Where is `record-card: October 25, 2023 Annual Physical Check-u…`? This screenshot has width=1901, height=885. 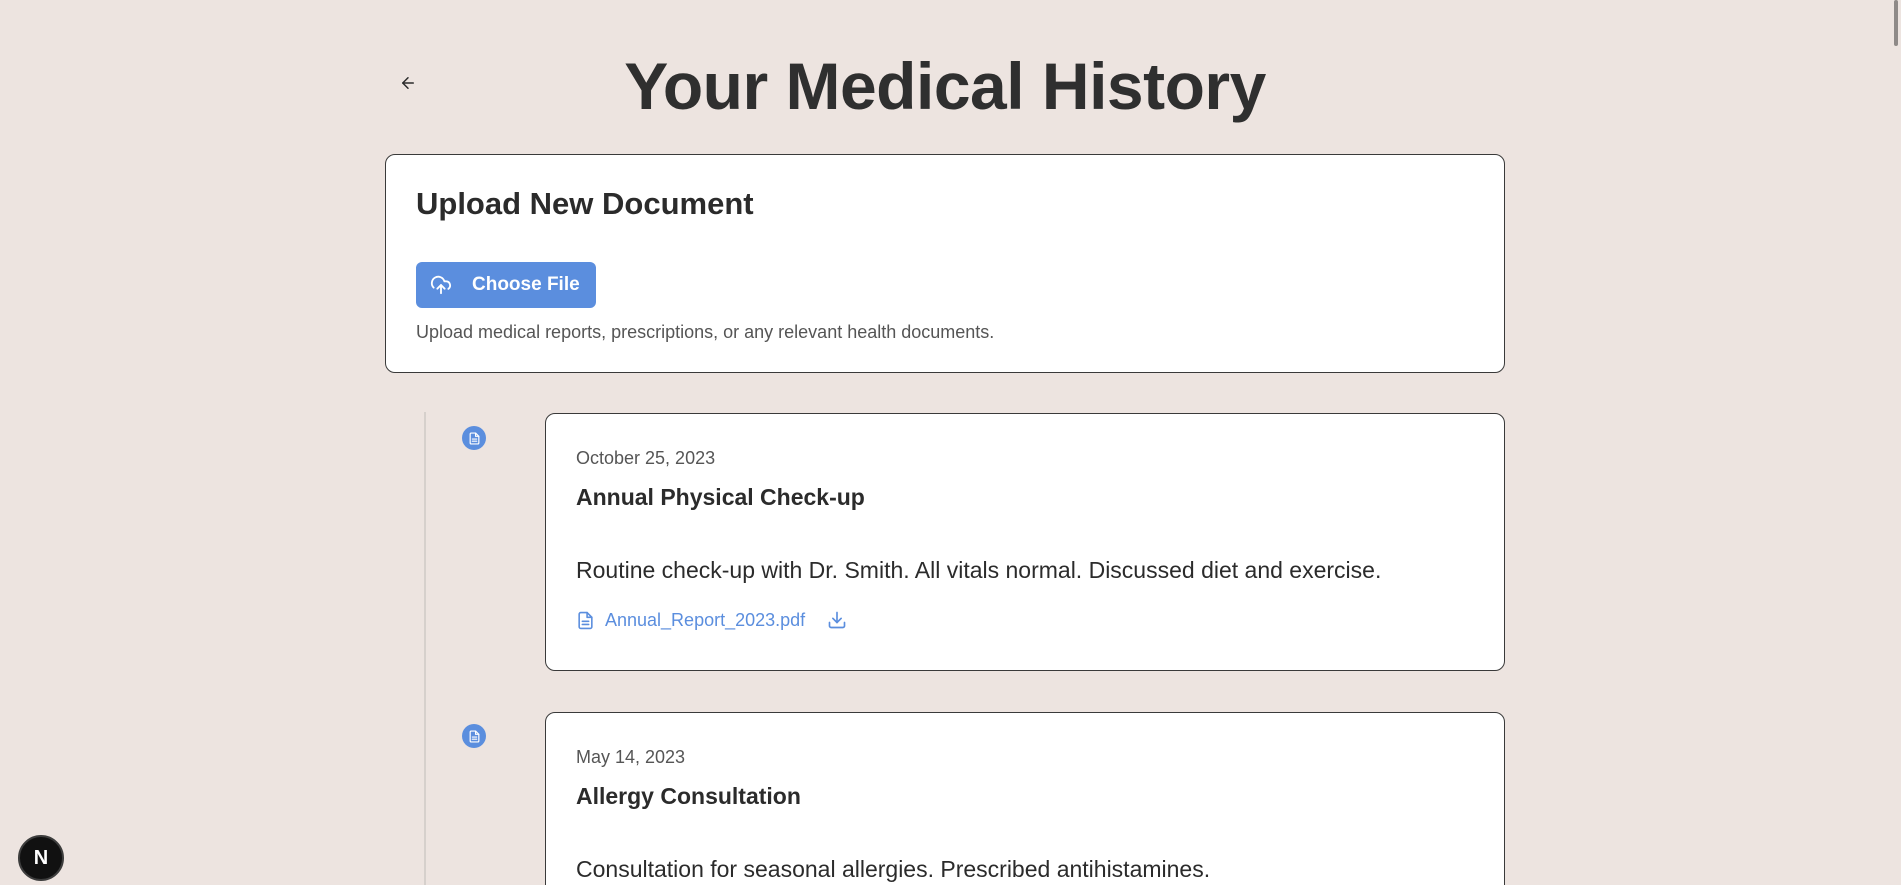 record-card: October 25, 2023 Annual Physical Check-u… is located at coordinates (1025, 542).